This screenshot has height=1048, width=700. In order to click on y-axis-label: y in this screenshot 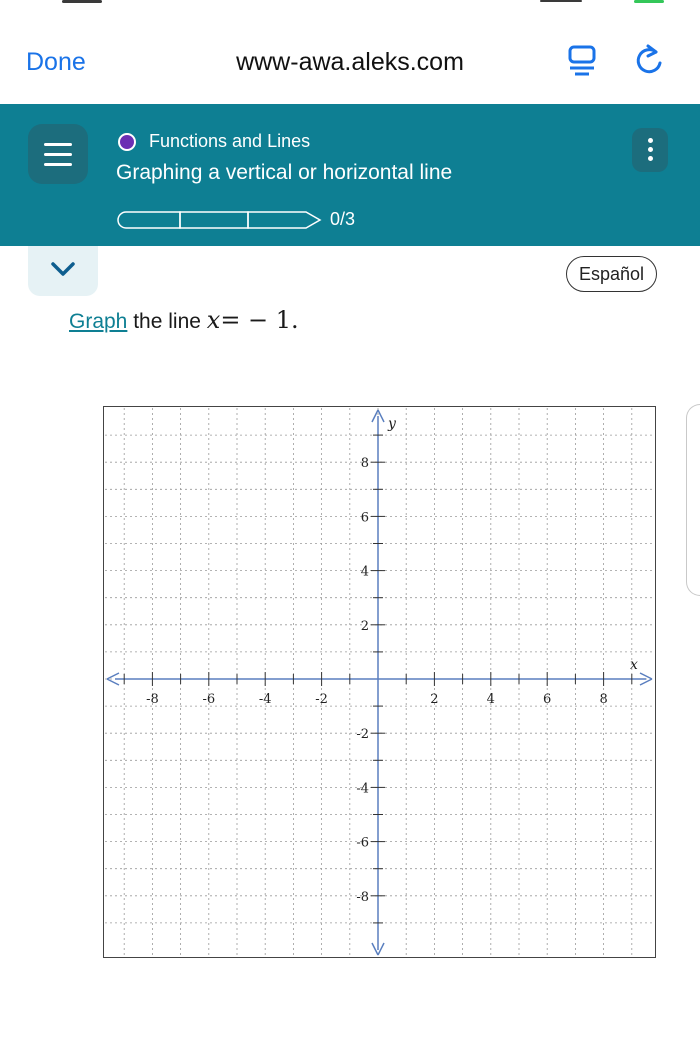, I will do `click(392, 424)`.